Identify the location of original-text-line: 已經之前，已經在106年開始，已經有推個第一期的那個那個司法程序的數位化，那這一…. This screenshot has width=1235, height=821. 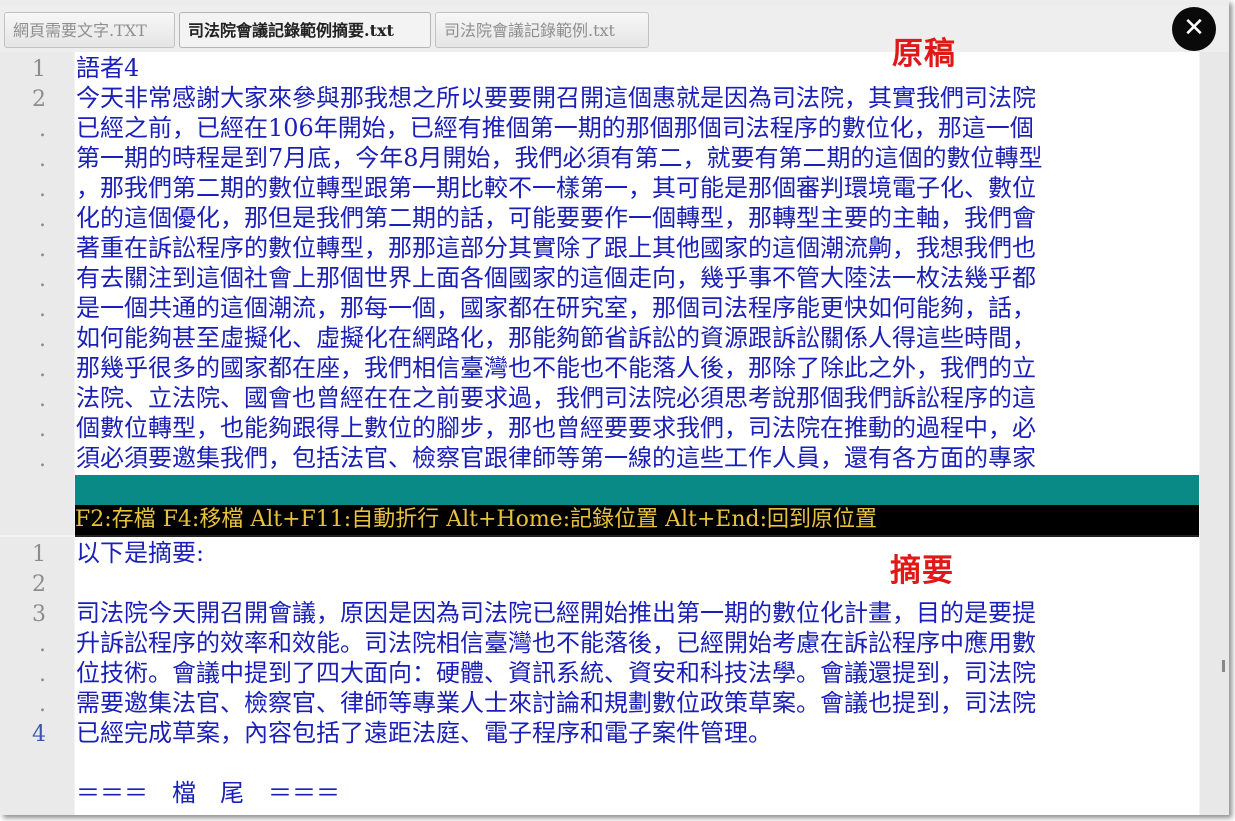
(555, 128).